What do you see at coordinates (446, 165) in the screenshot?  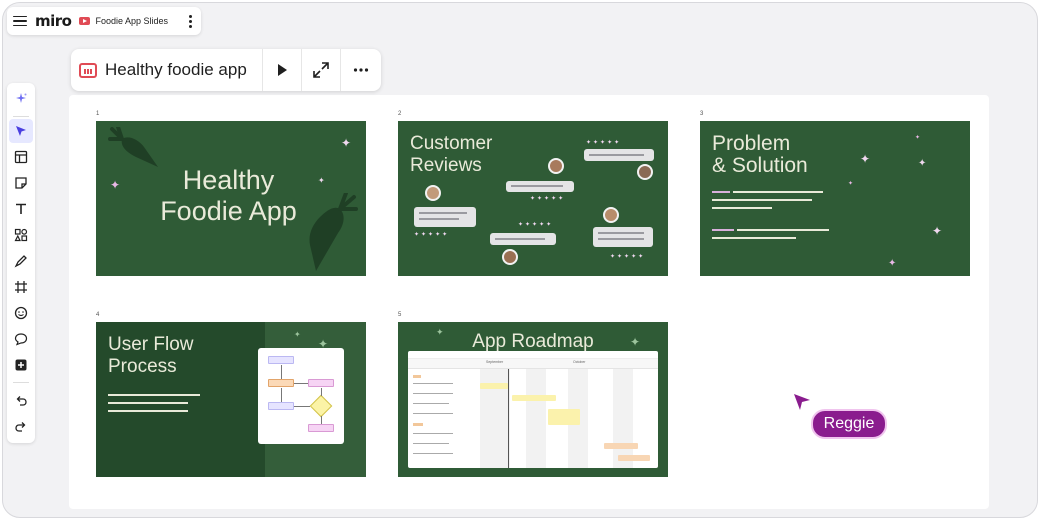 I see `slide-title-line: Reviews` at bounding box center [446, 165].